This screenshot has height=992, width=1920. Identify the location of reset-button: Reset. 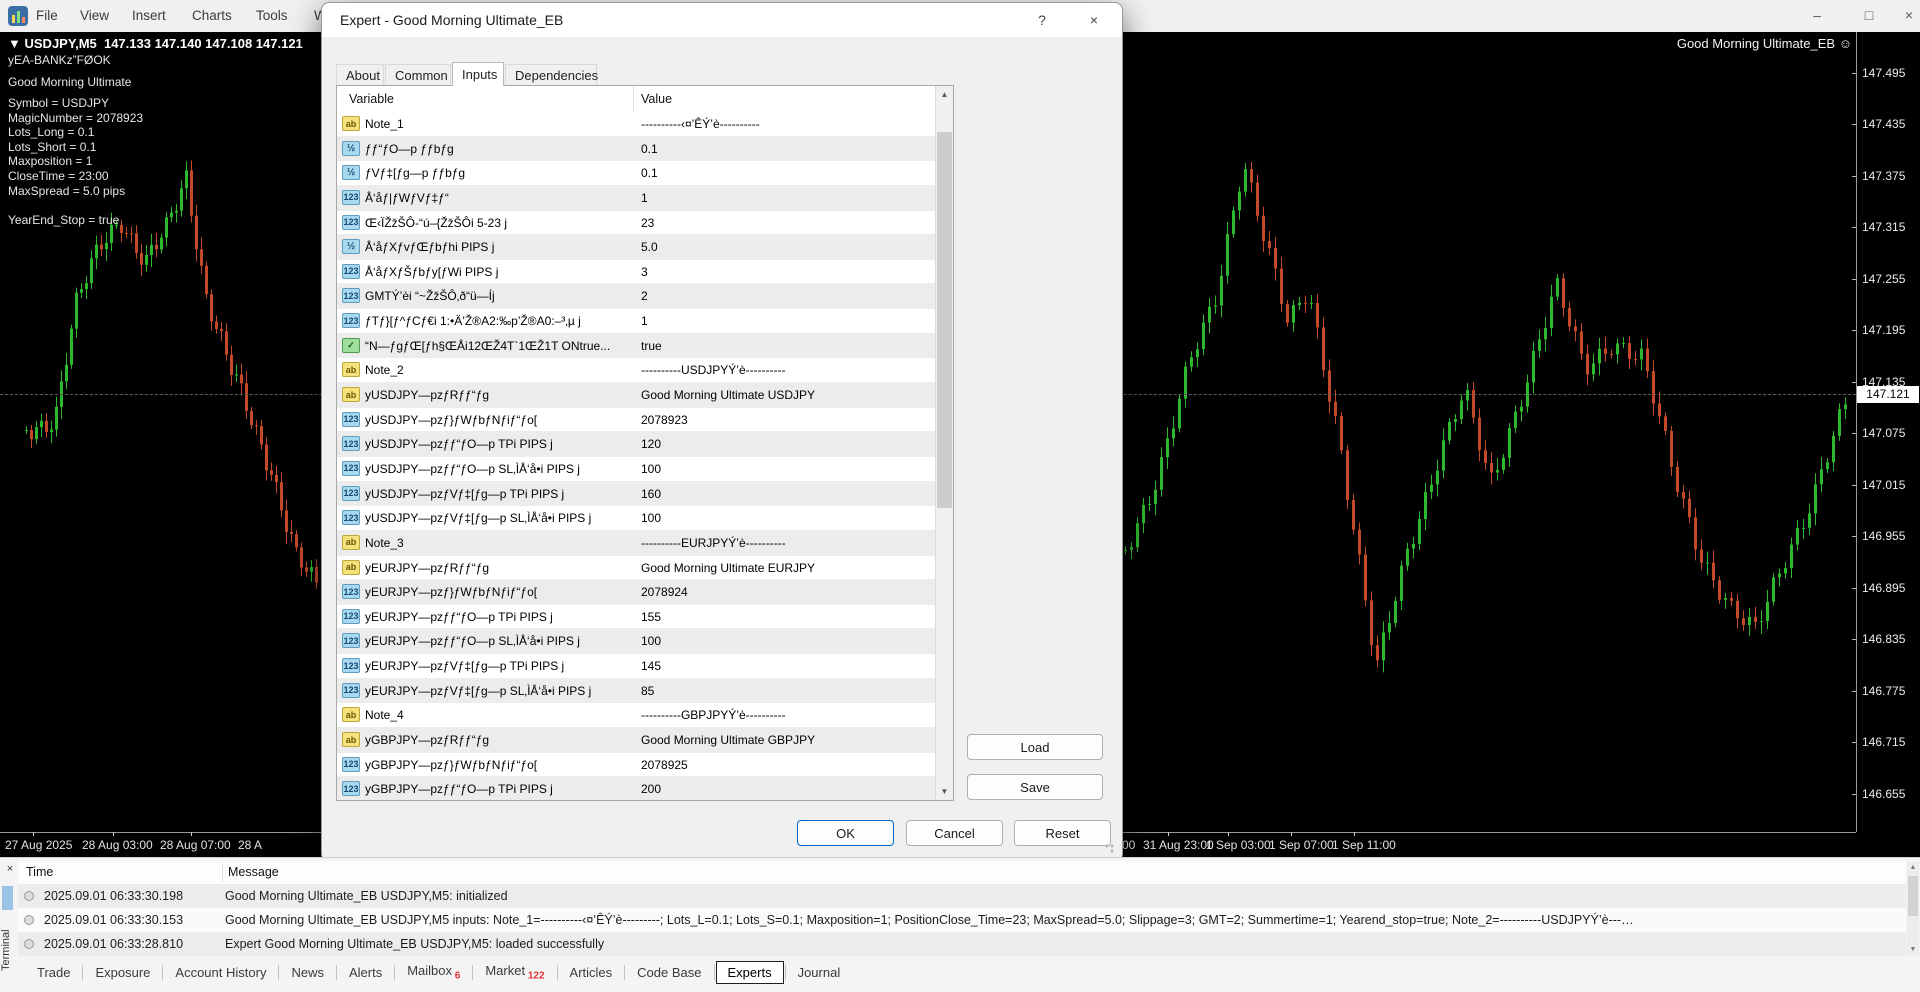
(1062, 833).